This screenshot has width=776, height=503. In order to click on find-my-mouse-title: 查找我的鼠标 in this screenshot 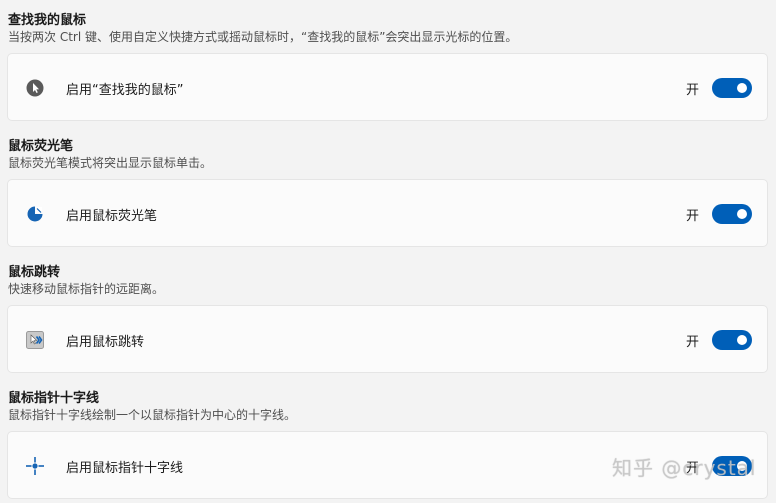, I will do `click(47, 20)`.